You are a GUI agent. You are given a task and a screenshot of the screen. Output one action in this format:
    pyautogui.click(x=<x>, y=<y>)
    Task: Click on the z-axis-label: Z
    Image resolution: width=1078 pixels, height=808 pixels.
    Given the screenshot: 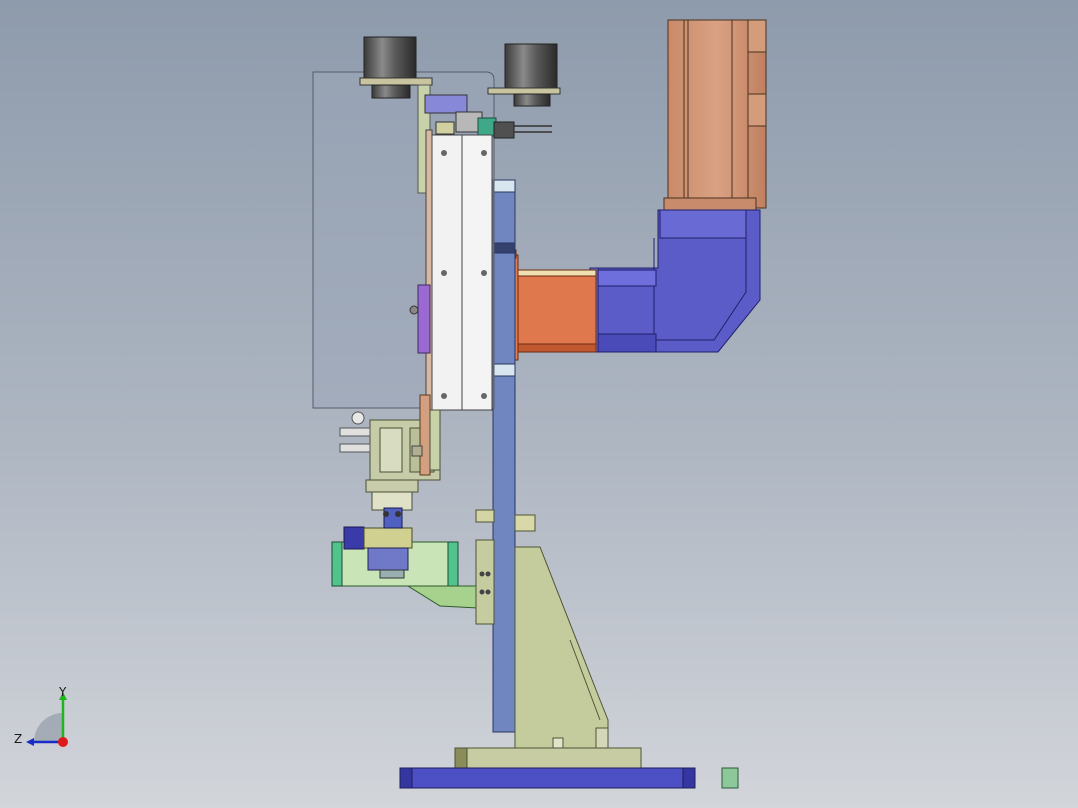 What is the action you would take?
    pyautogui.click(x=18, y=739)
    